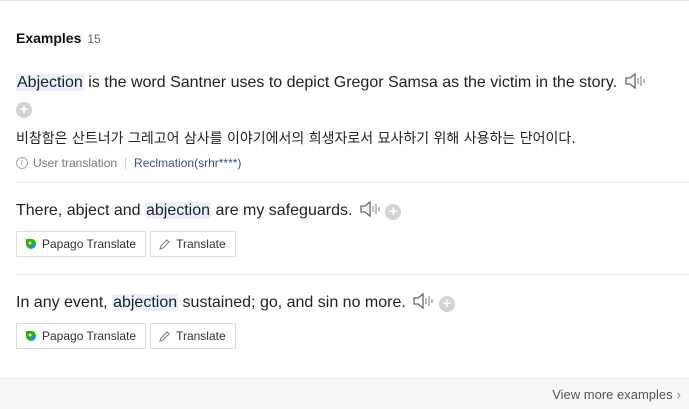 Image resolution: width=689 pixels, height=409 pixels. What do you see at coordinates (50, 82) in the screenshot?
I see `keyword-highlight: Abjection` at bounding box center [50, 82].